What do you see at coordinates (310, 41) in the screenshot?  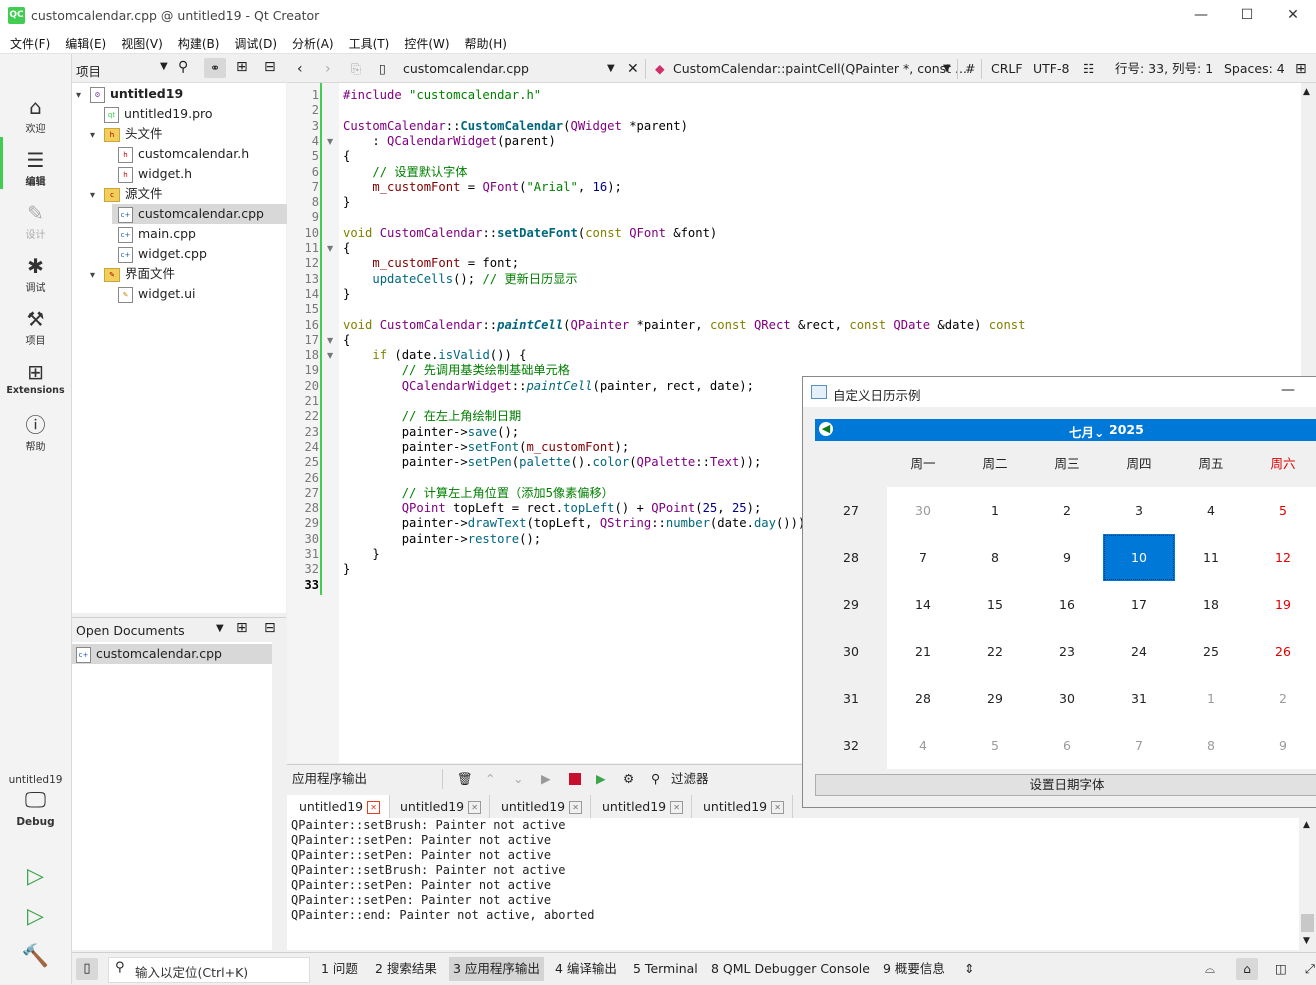 I see `menu-analyze: 分析(A)` at bounding box center [310, 41].